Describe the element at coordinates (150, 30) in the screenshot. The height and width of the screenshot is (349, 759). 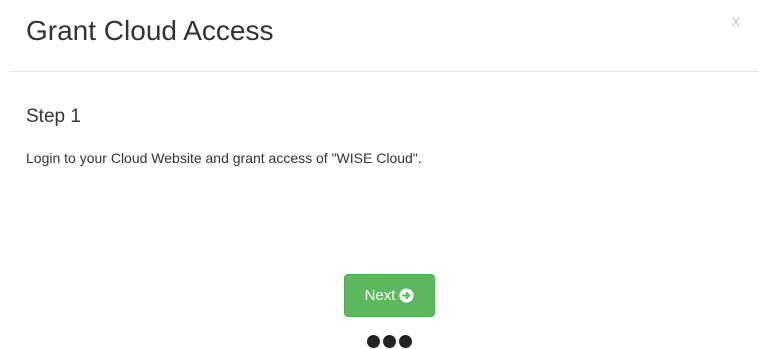
I see `dialog-title: Grant Cloud Access` at that location.